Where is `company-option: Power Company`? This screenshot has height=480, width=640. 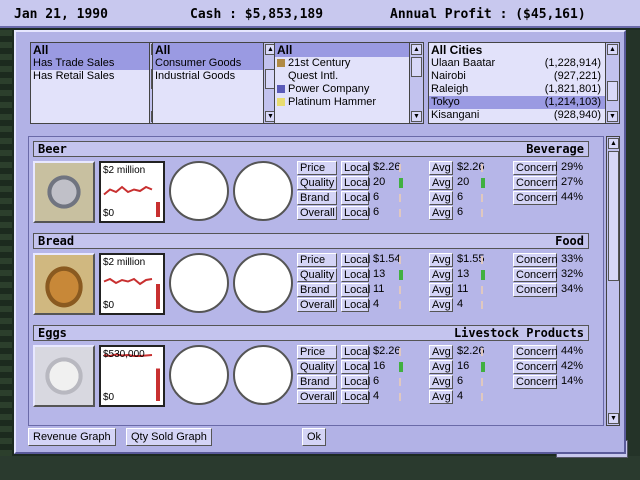
company-option: Power Company is located at coordinates (342, 89).